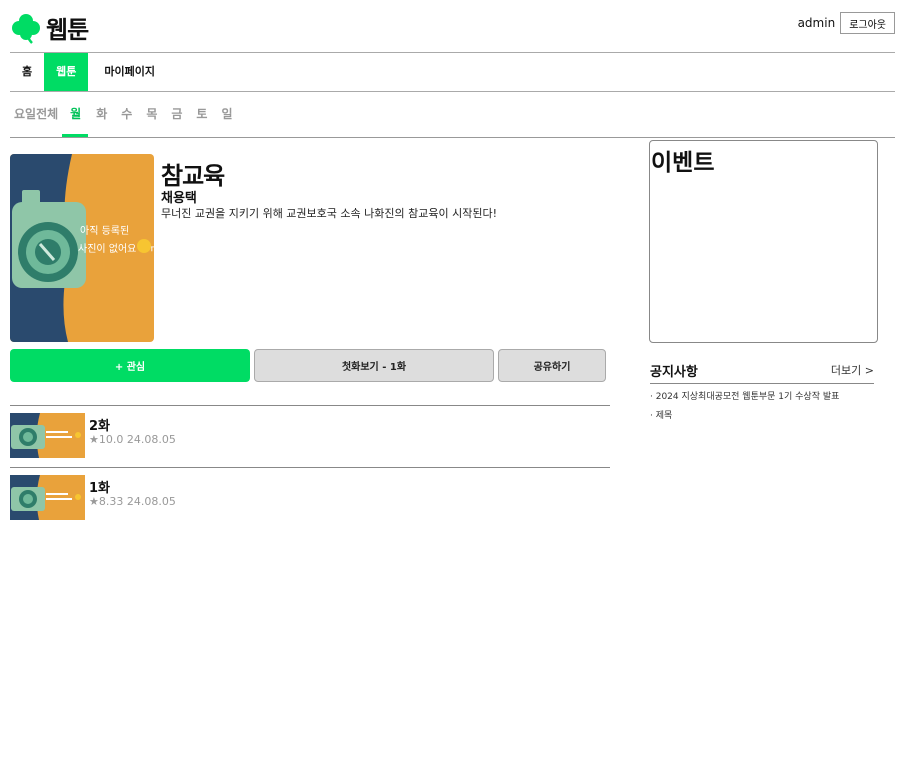 The image size is (911, 763). Describe the element at coordinates (661, 414) in the screenshot. I see `notice-item: · 제목` at that location.